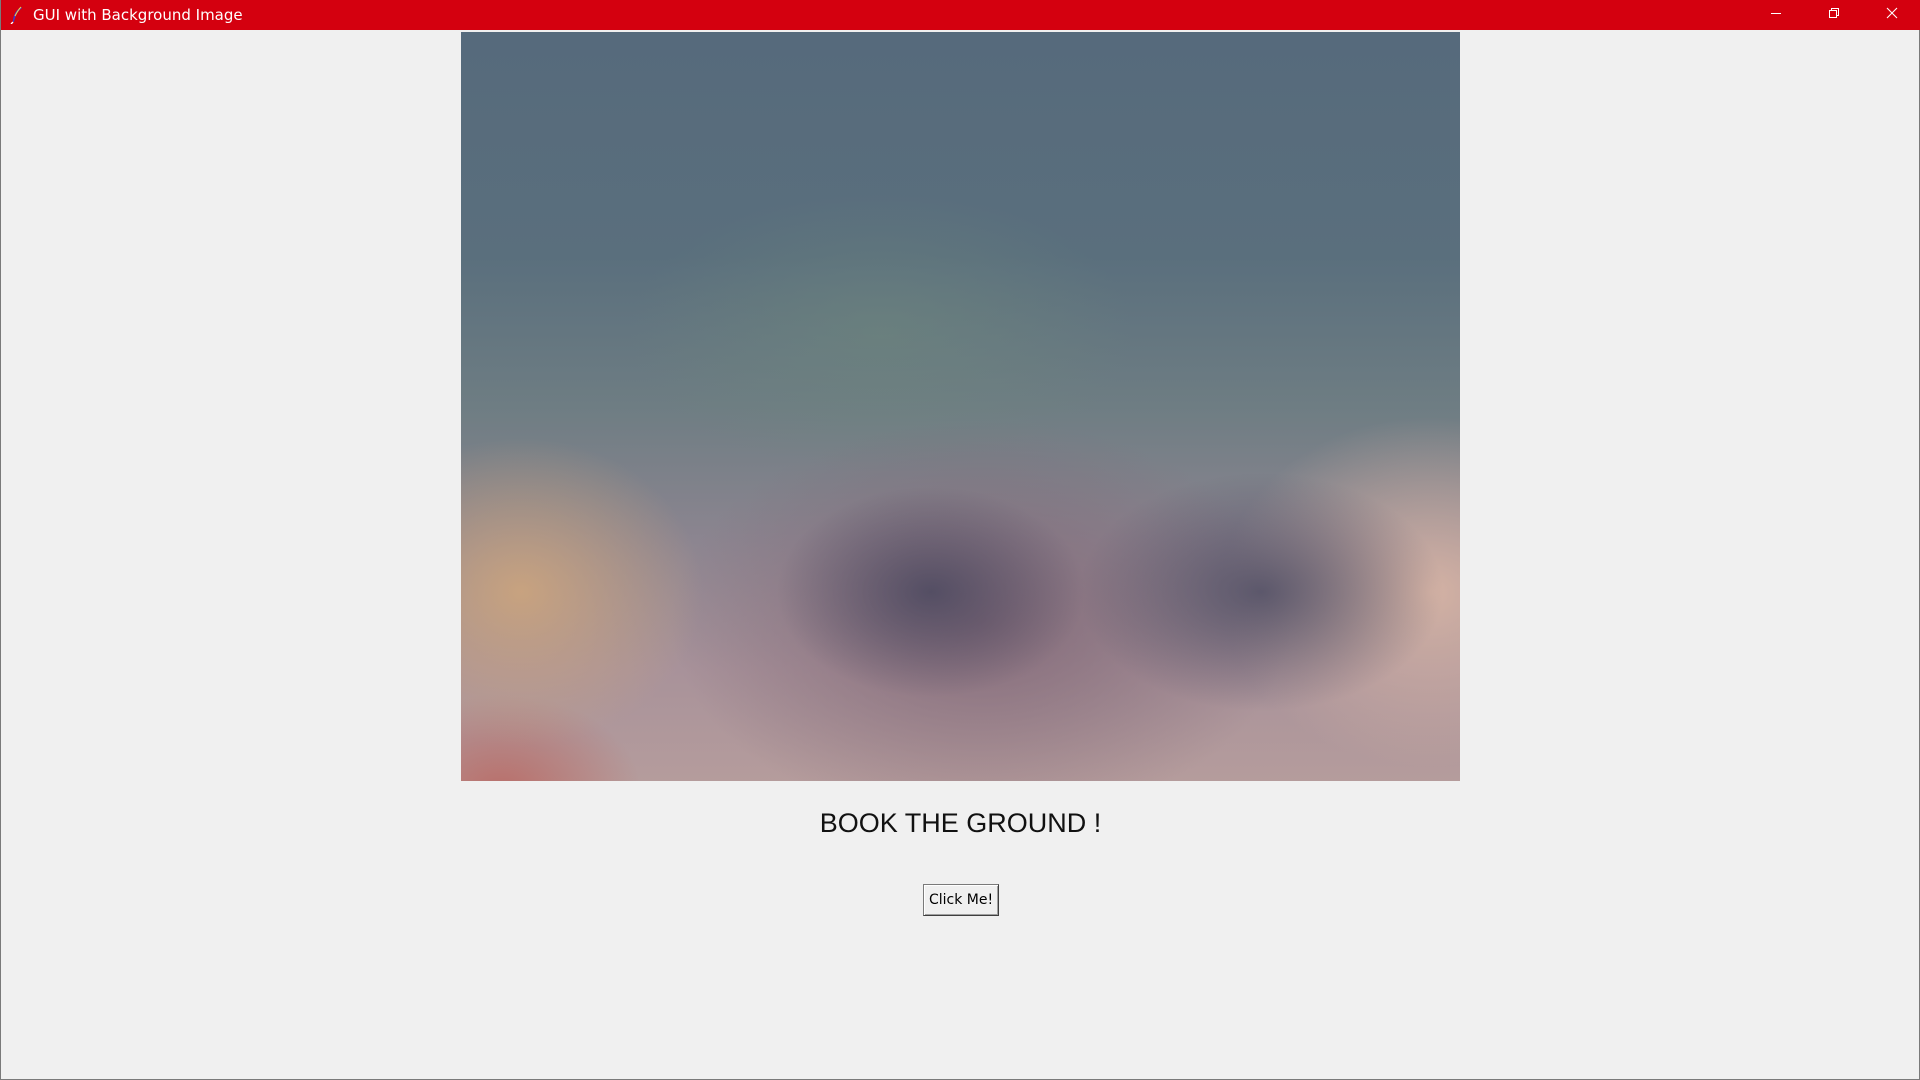  Describe the element at coordinates (960, 823) in the screenshot. I see `caption-label: BOOK THE GROUND !` at that location.